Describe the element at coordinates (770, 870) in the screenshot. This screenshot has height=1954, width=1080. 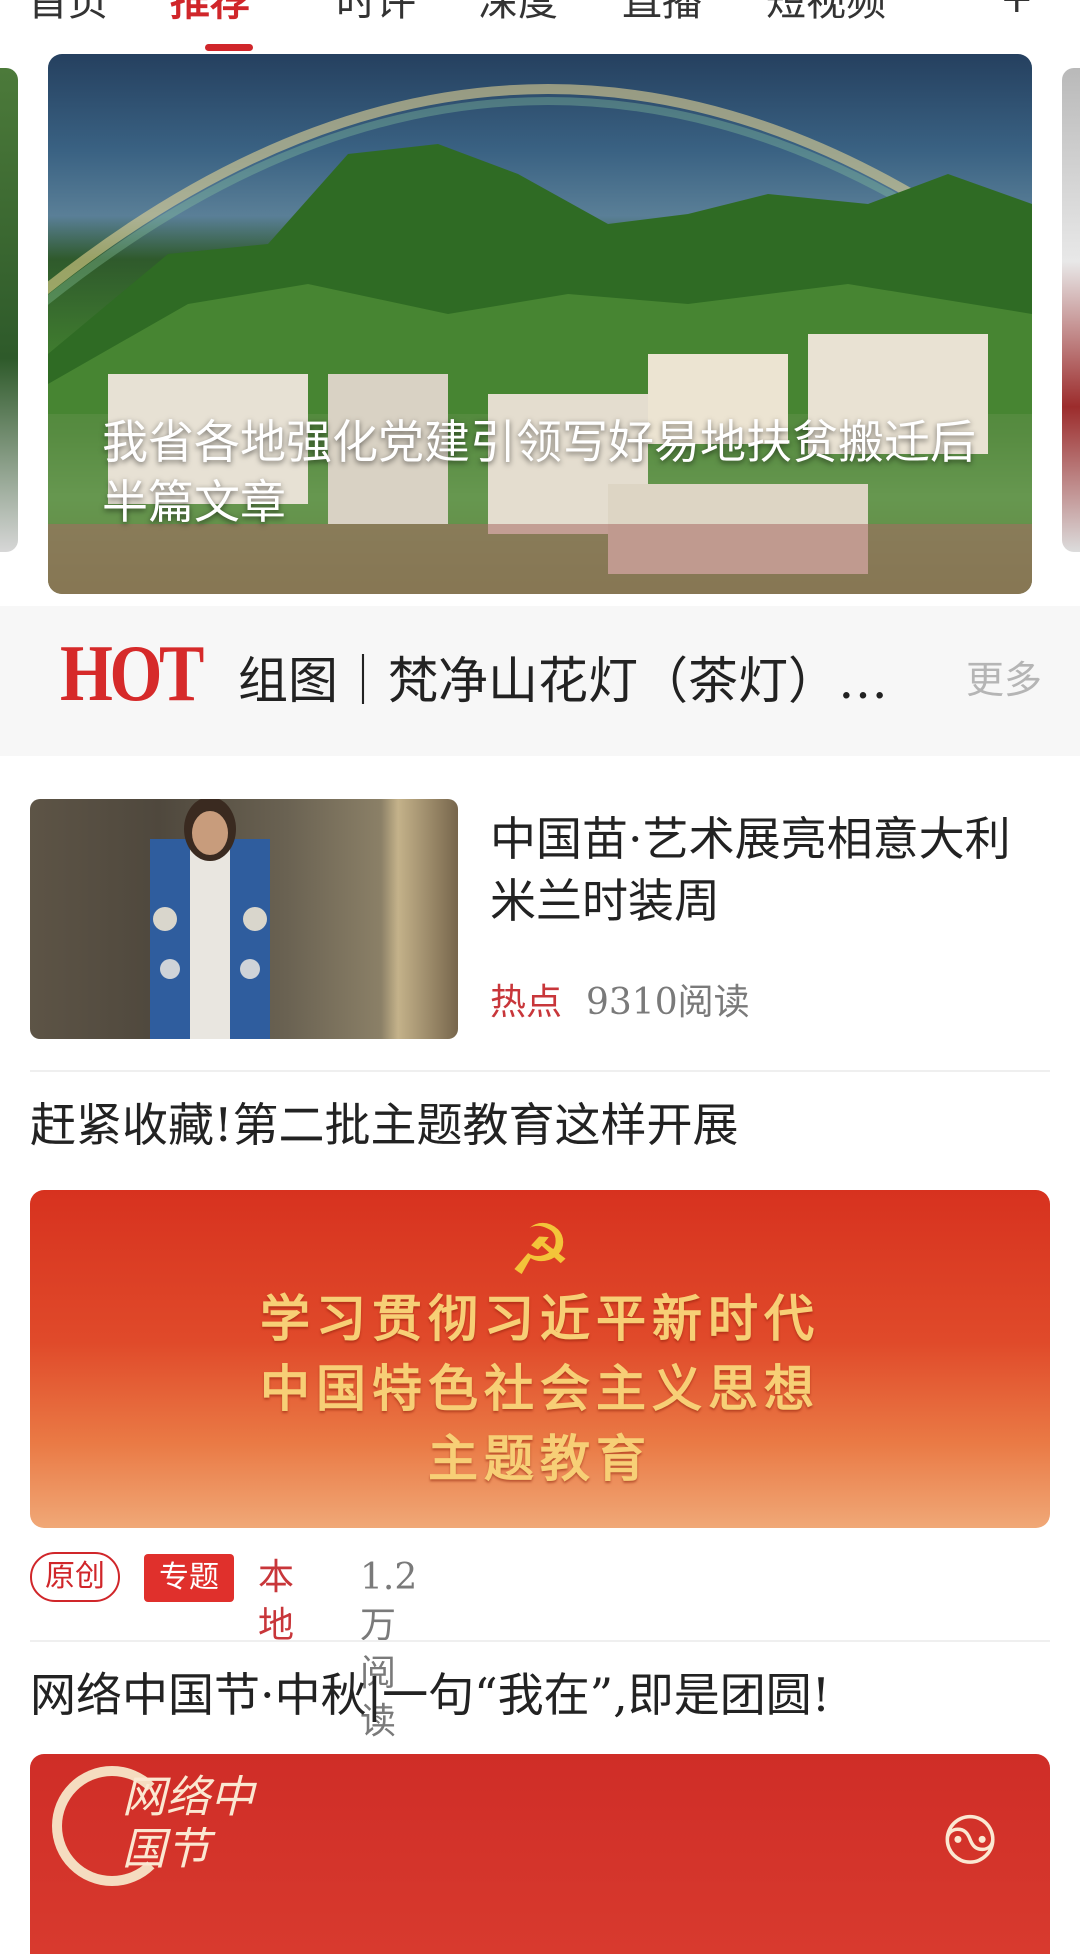
I see `article-title: 中国苗·艺术展亮相意大利米兰时装周` at that location.